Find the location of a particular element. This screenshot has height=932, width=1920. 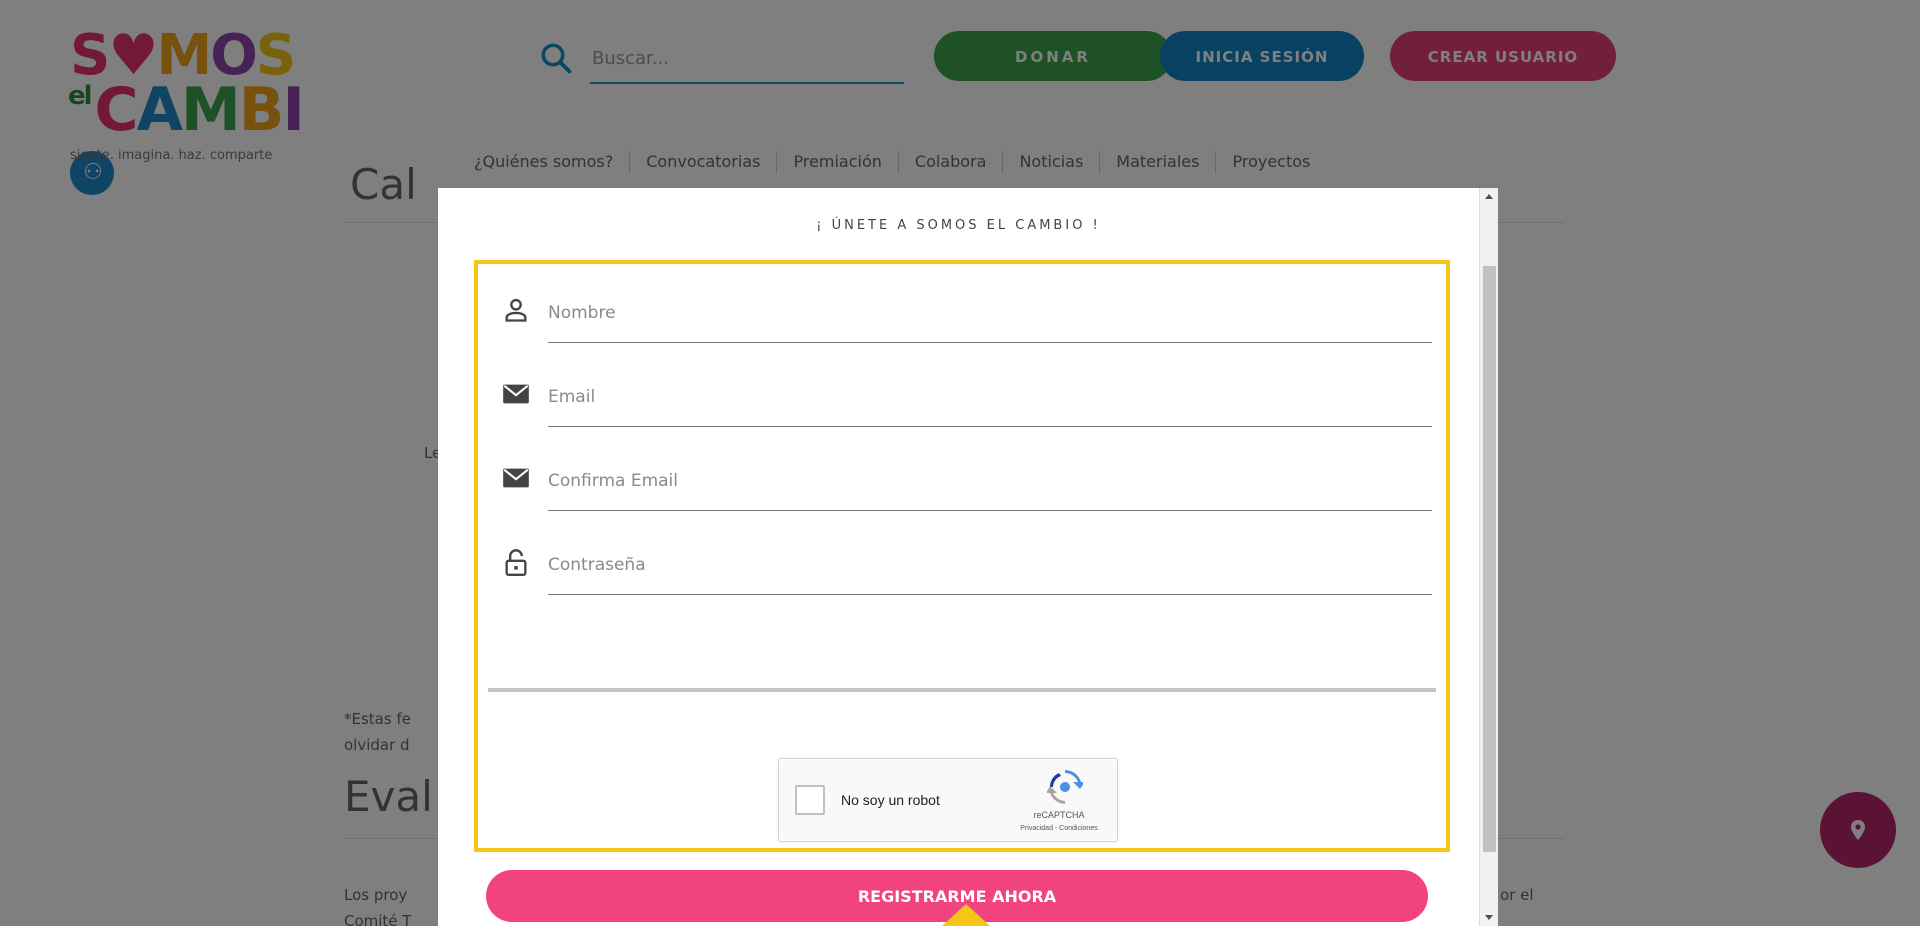

name-input is located at coordinates (990, 313).